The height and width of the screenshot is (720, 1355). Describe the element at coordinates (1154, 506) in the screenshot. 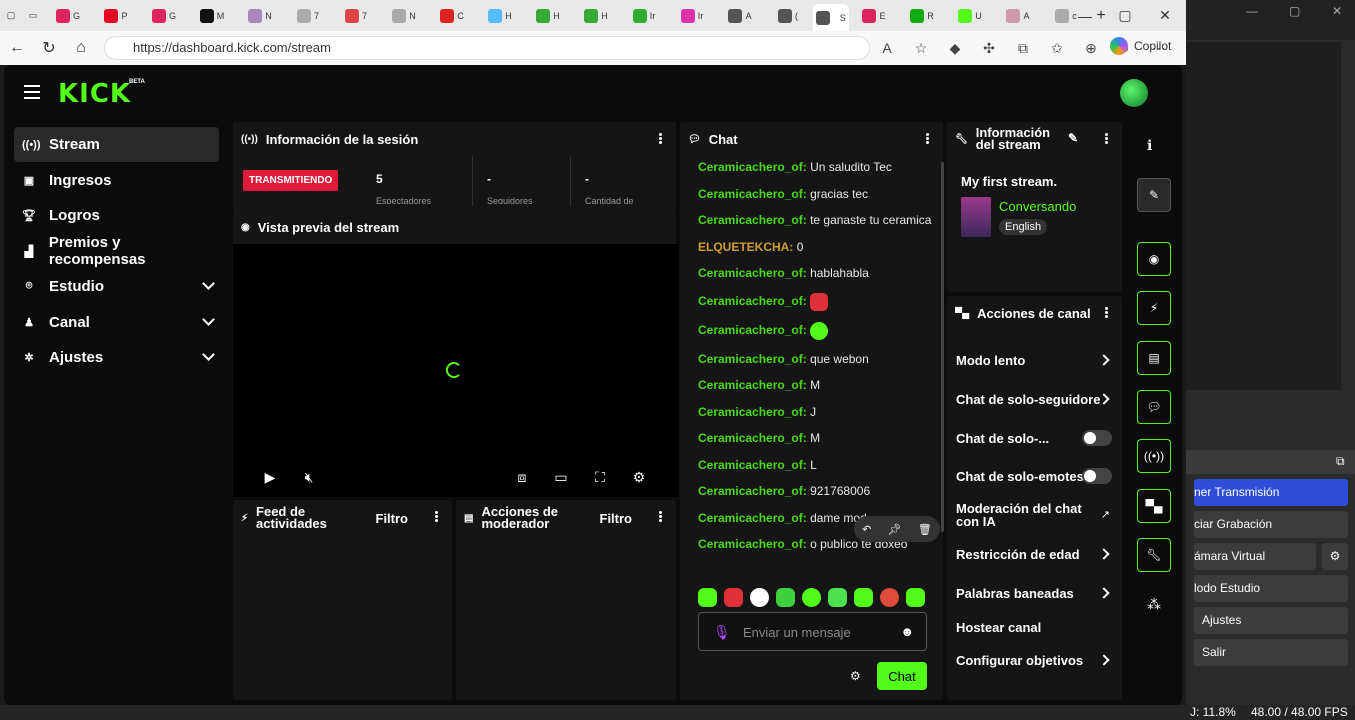

I see `channel-actions-toggle-button: ▀▄` at that location.